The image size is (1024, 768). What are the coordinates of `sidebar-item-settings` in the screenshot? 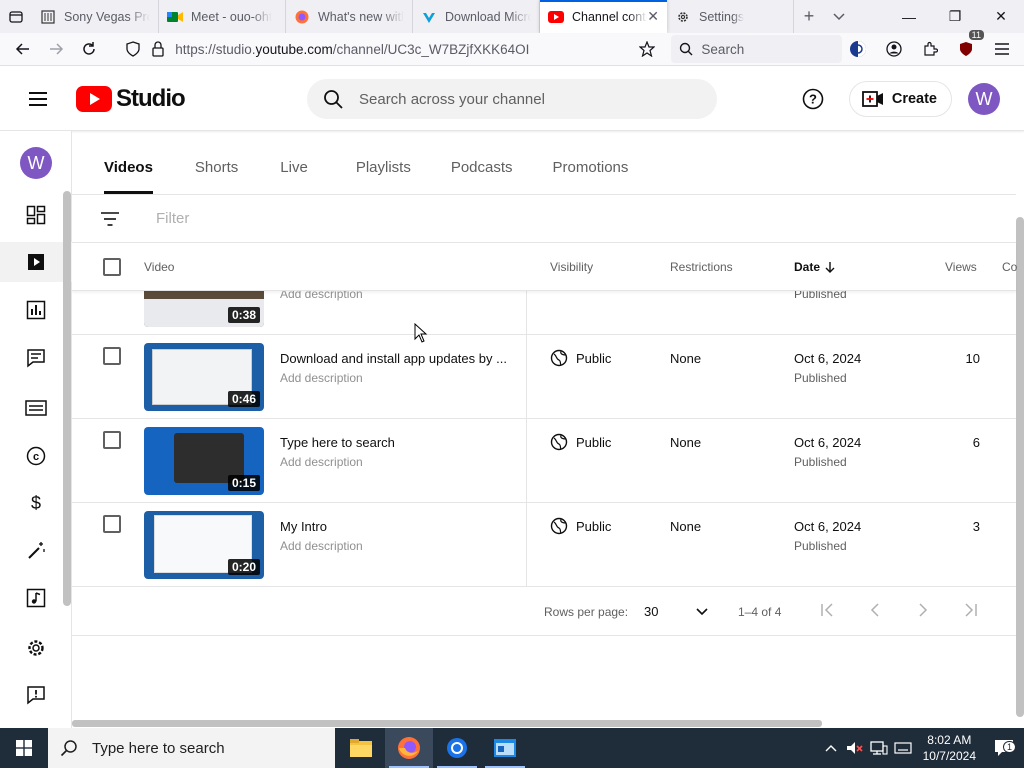 It's located at (36, 648).